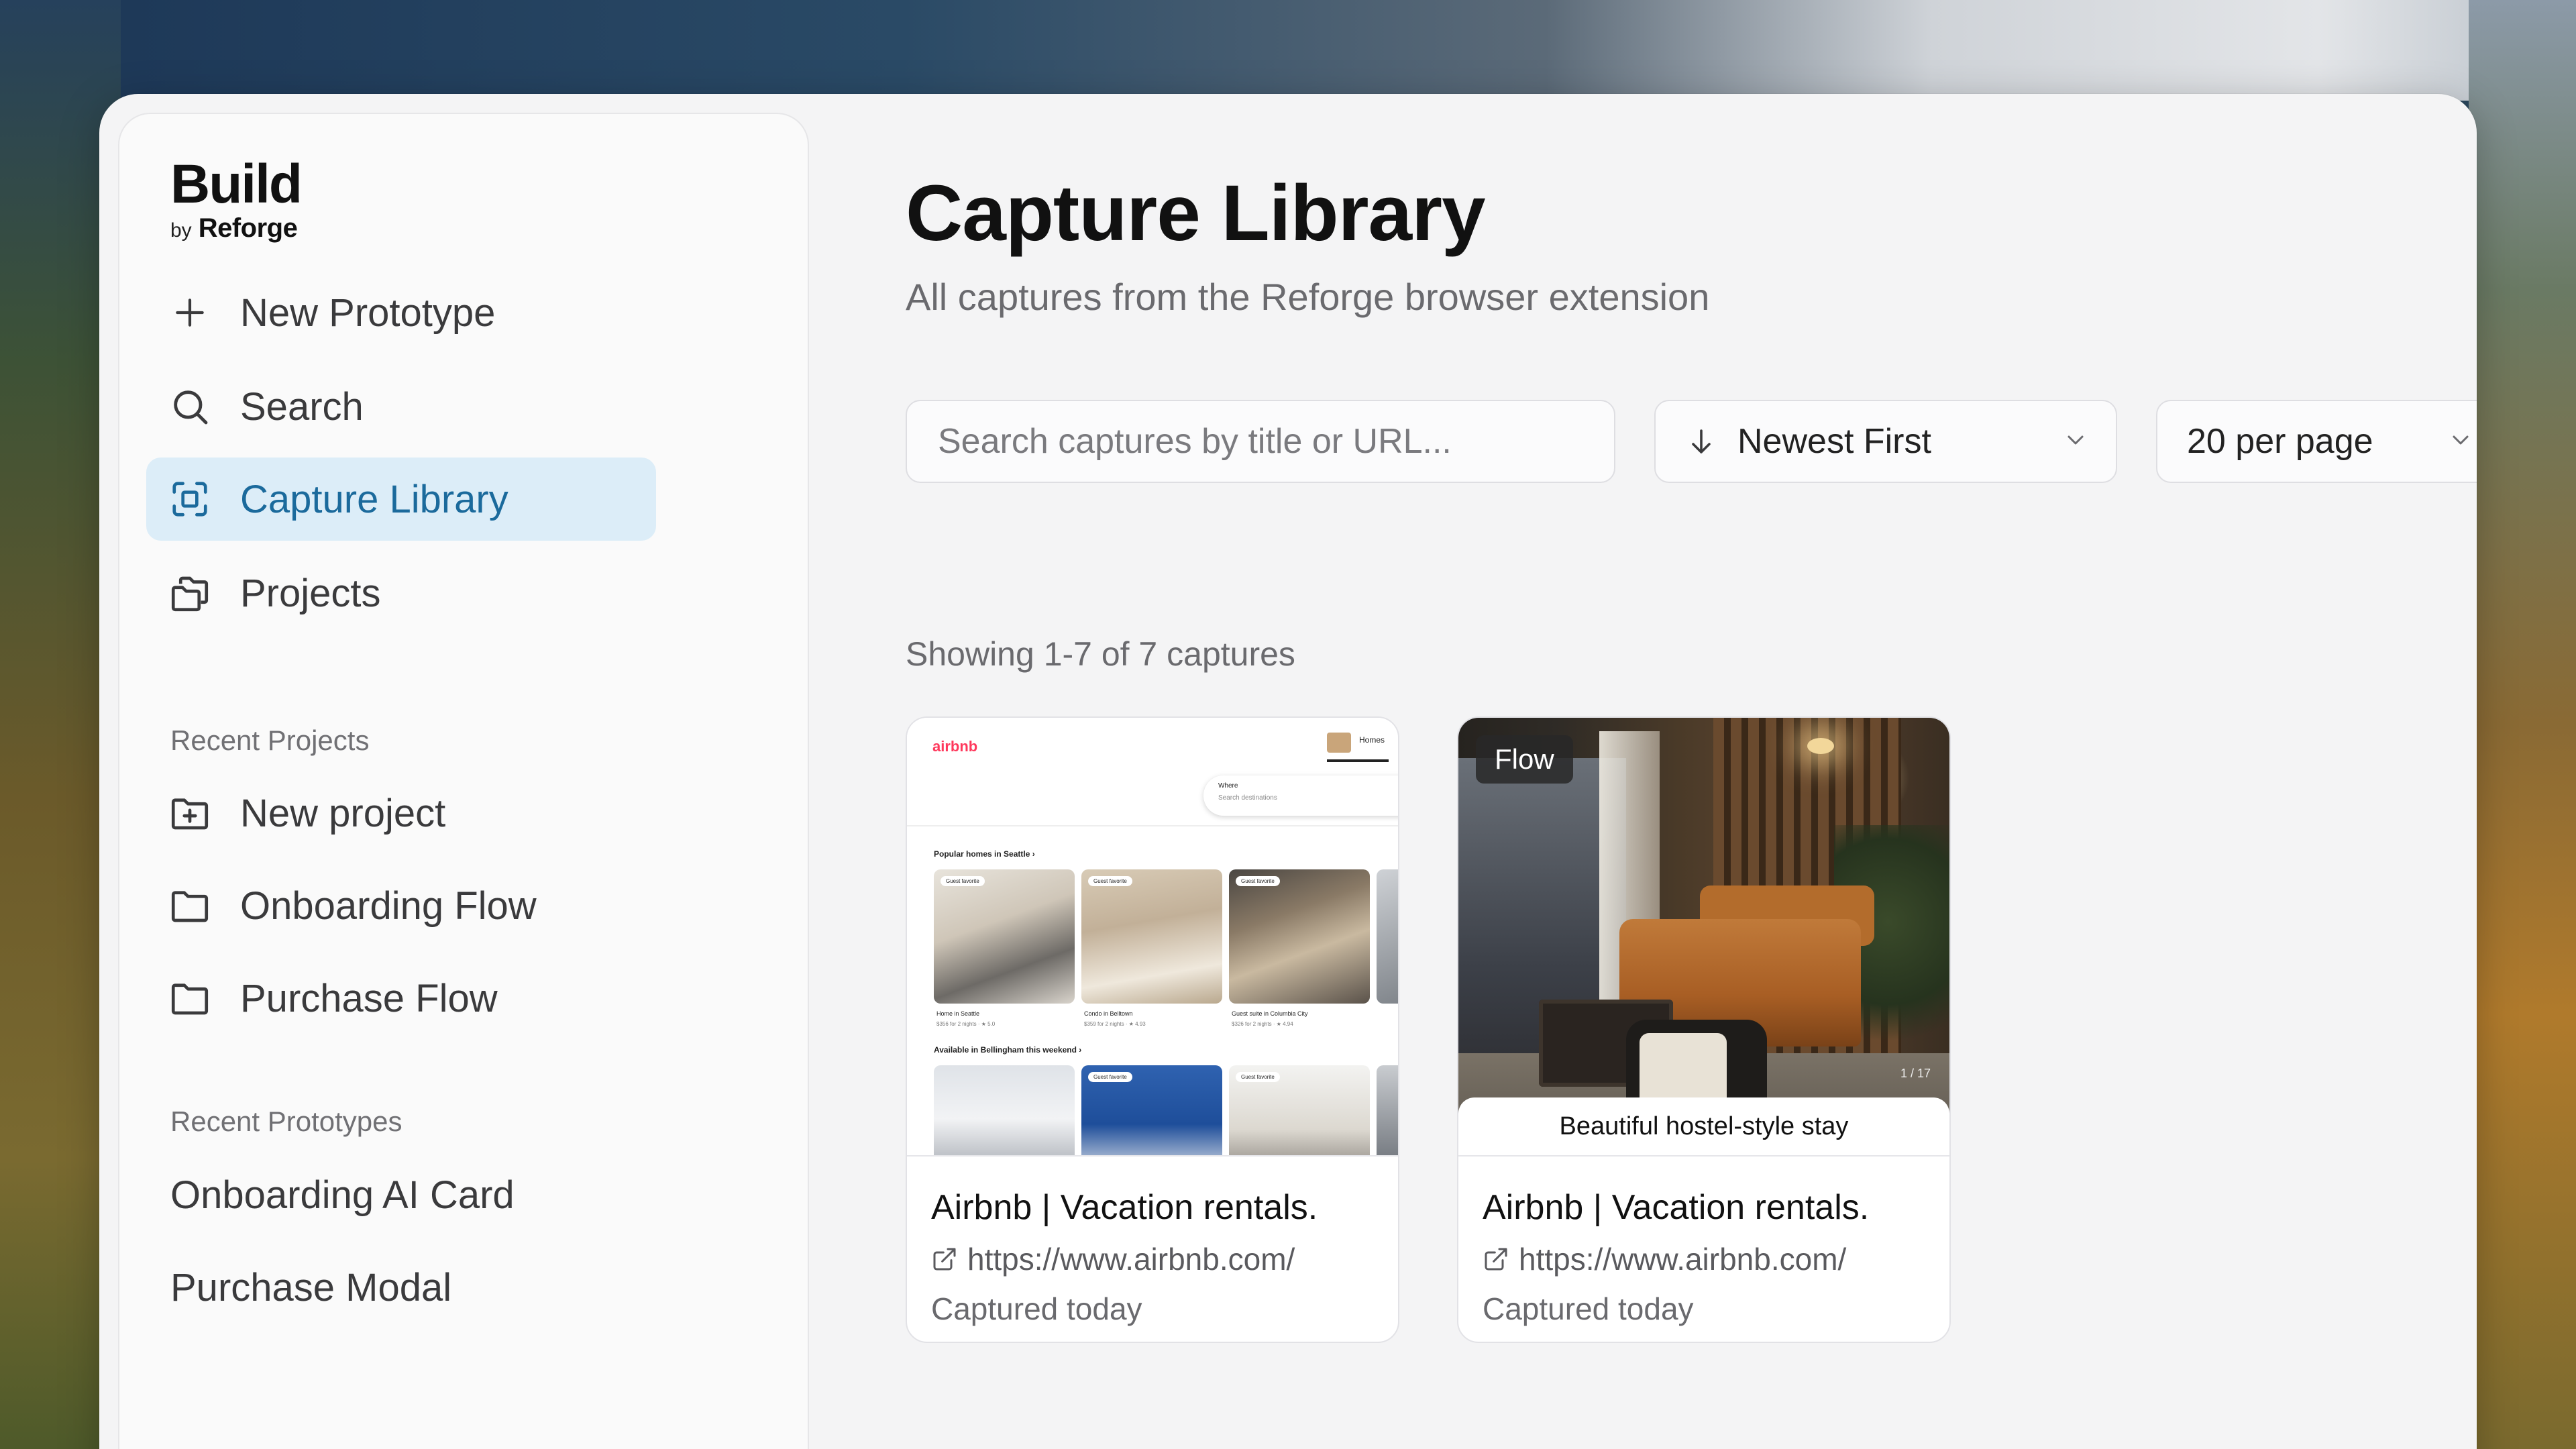 The image size is (2576, 1449). What do you see at coordinates (966, 1024) in the screenshot?
I see `listing-meta: $356 for 2 nights · ★ 5.0` at bounding box center [966, 1024].